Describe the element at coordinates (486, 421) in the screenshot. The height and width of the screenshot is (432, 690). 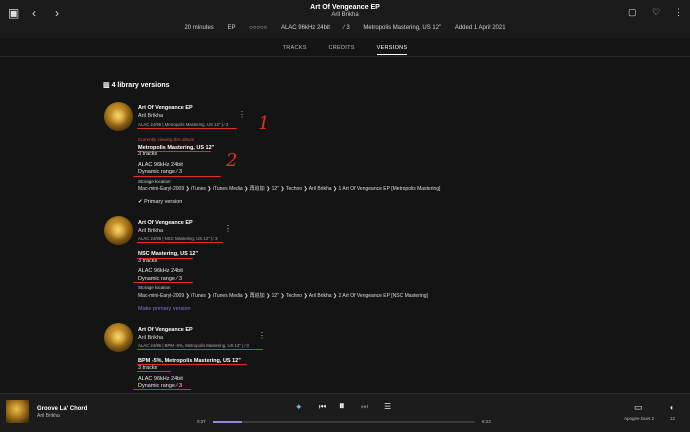
I see `total-time: 8:23` at that location.